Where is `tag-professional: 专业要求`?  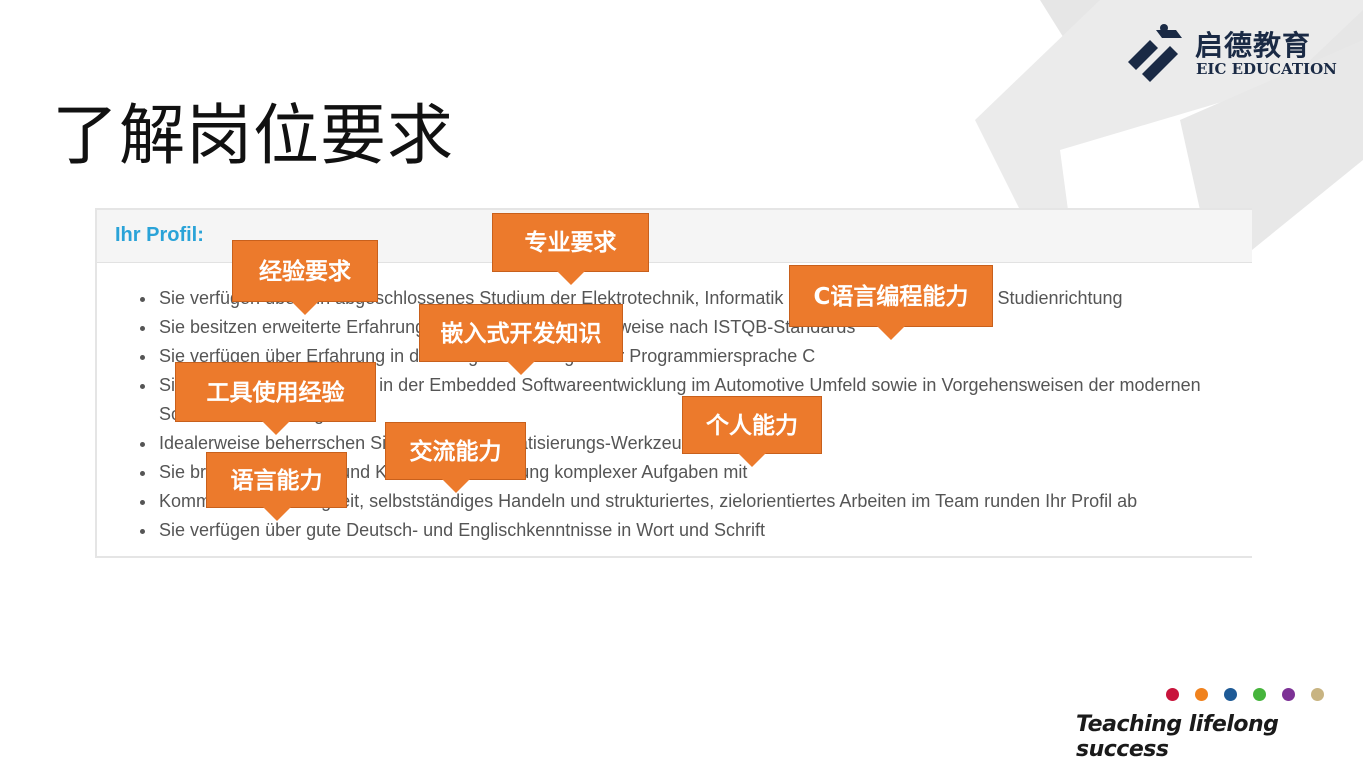 tag-professional: 专业要求 is located at coordinates (570, 249).